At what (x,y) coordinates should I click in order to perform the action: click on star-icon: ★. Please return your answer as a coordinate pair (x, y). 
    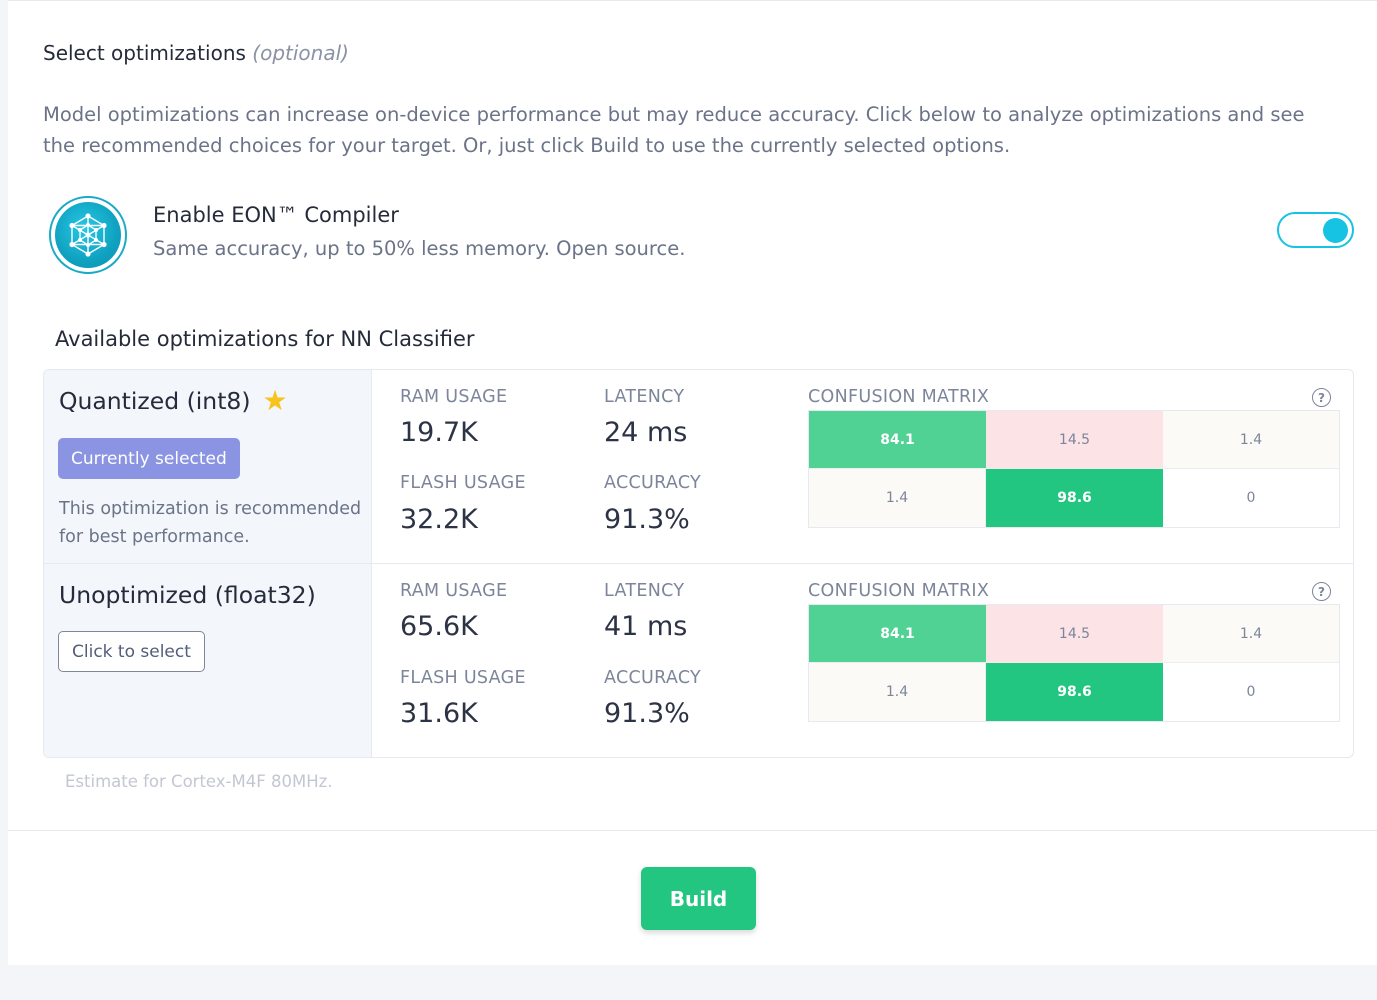
    Looking at the image, I should click on (275, 400).